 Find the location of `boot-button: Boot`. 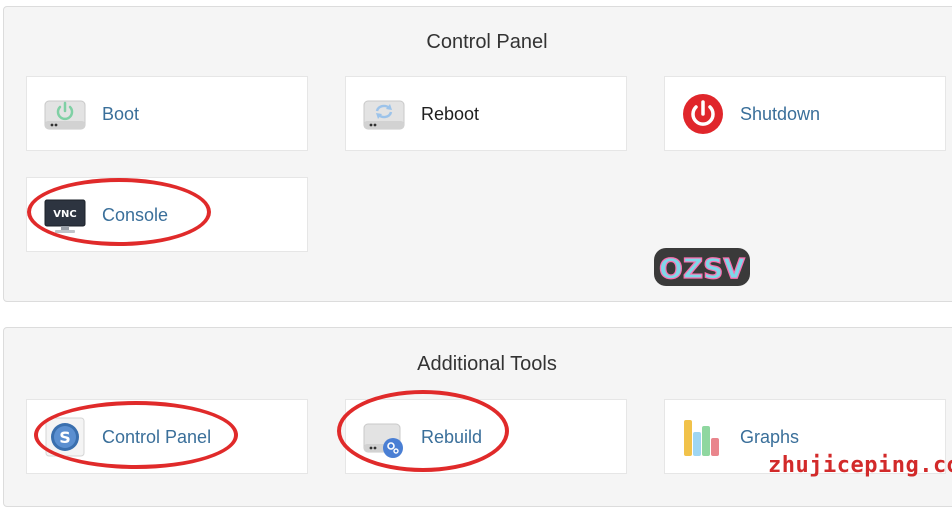

boot-button: Boot is located at coordinates (167, 113).